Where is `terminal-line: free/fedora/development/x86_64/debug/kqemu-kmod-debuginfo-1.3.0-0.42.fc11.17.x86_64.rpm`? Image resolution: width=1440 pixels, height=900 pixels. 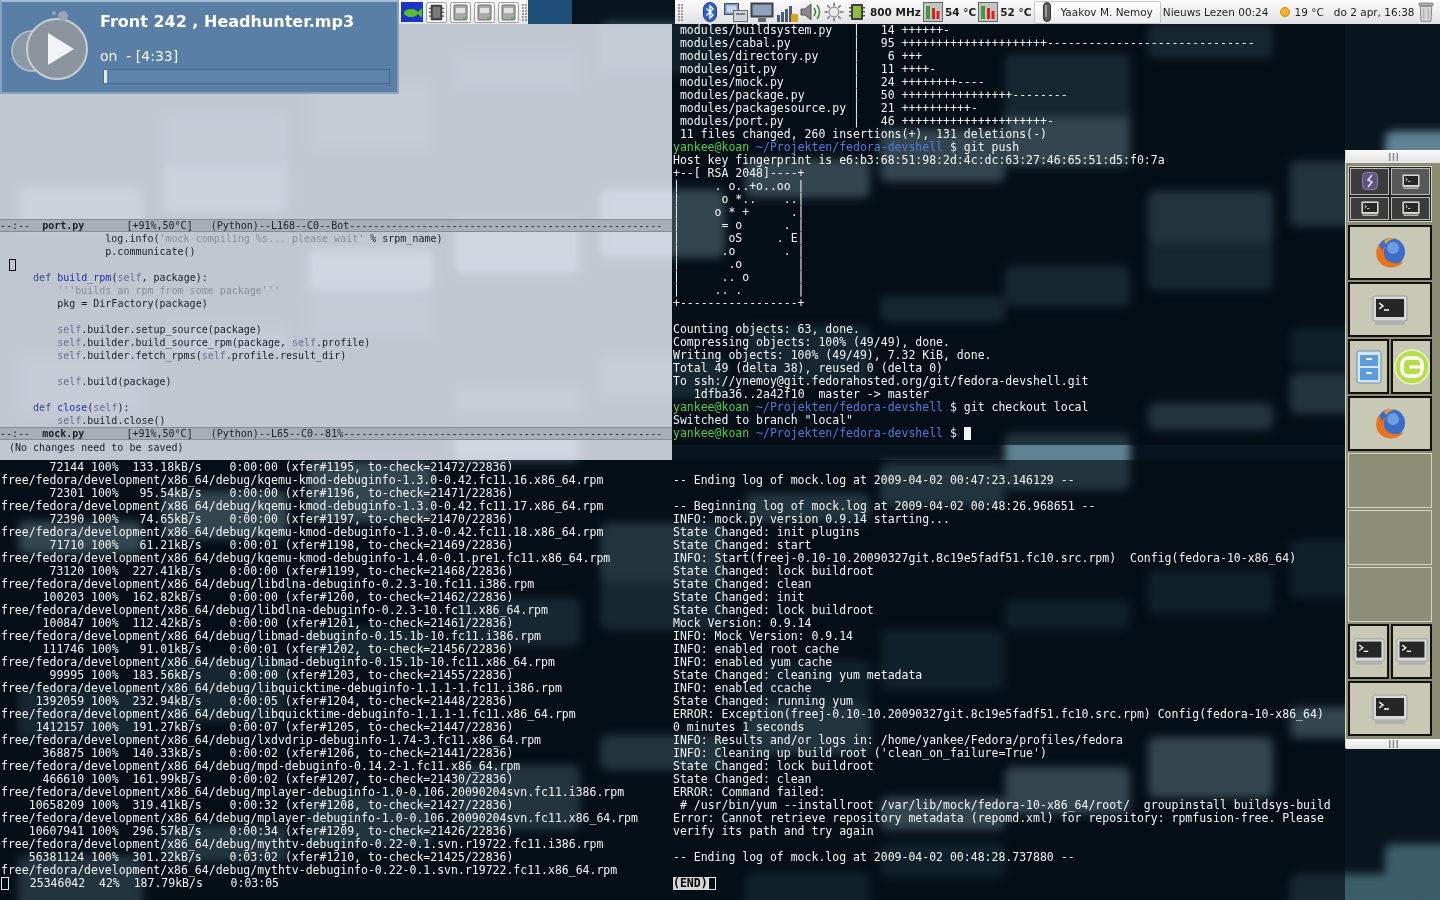
terminal-line: free/fedora/development/x86_64/debug/kqemu-kmod-debuginfo-1.3.0-0.42.fc11.17.x86_64.rpm is located at coordinates (302, 506).